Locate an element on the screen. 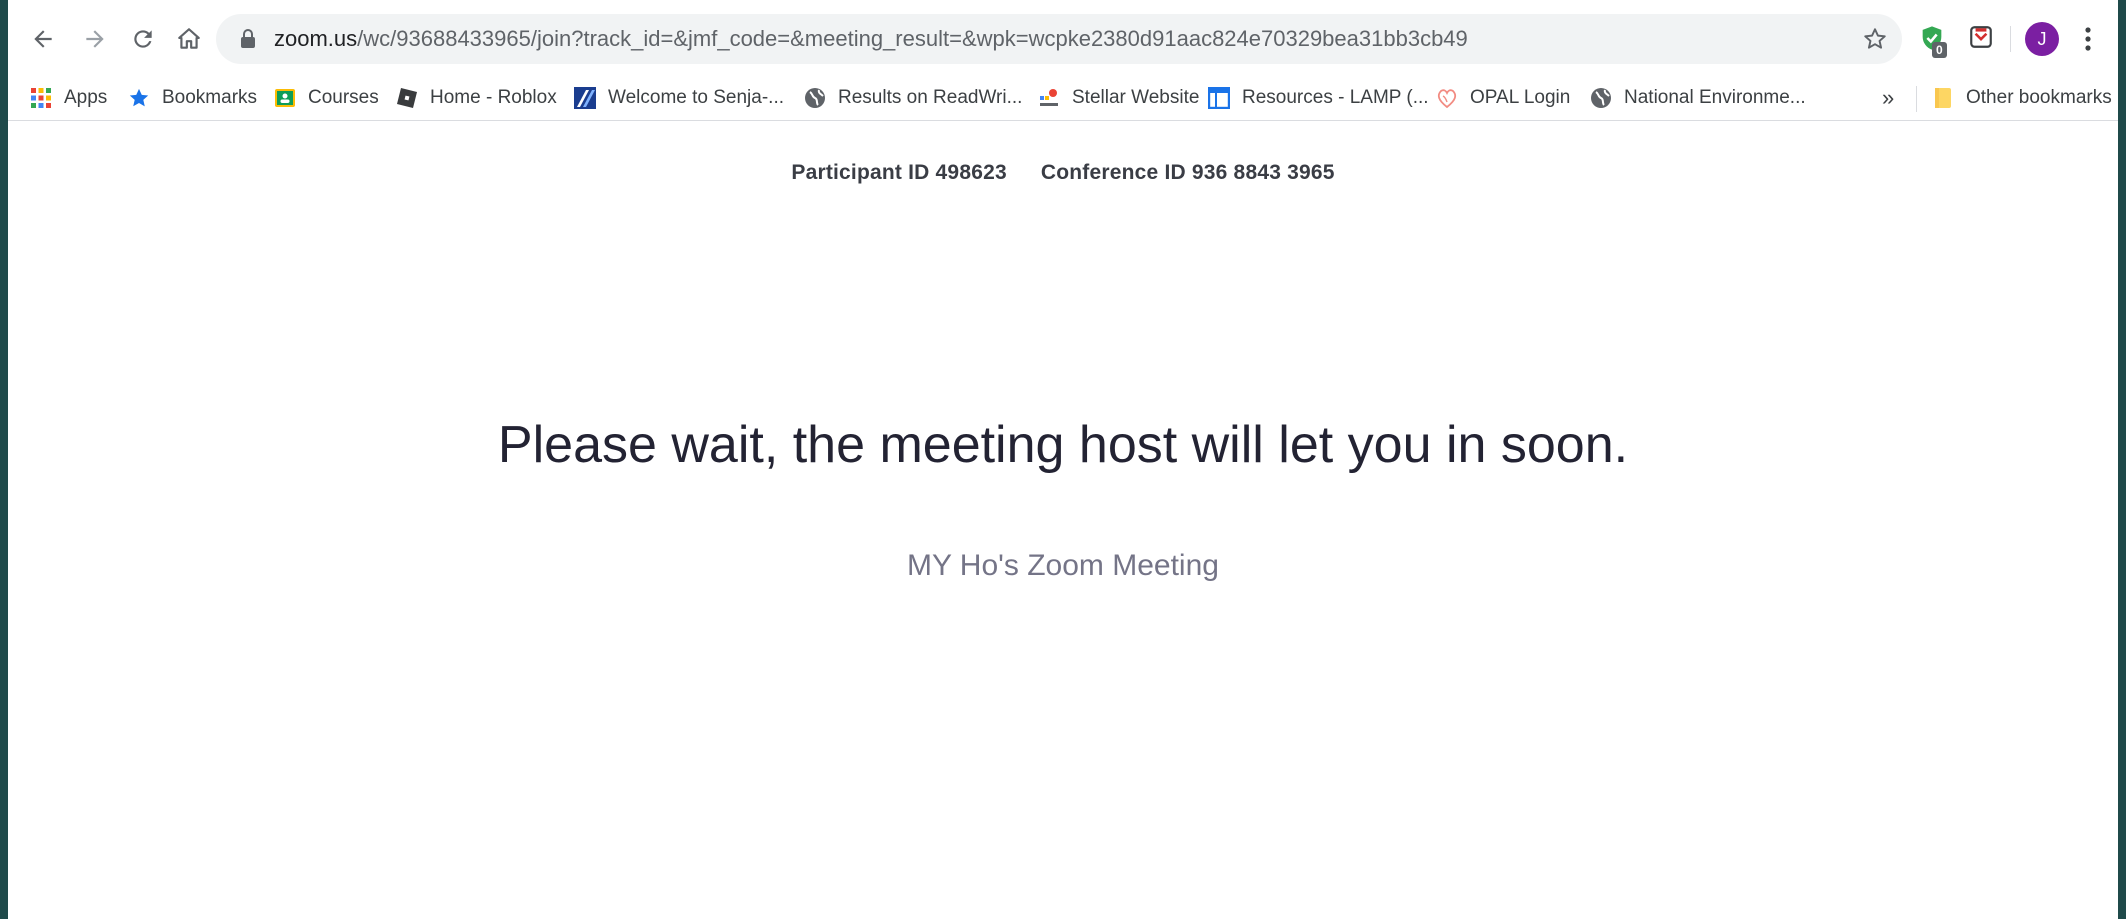  bookmark-bookmarks: Bookmarks is located at coordinates (192, 98).